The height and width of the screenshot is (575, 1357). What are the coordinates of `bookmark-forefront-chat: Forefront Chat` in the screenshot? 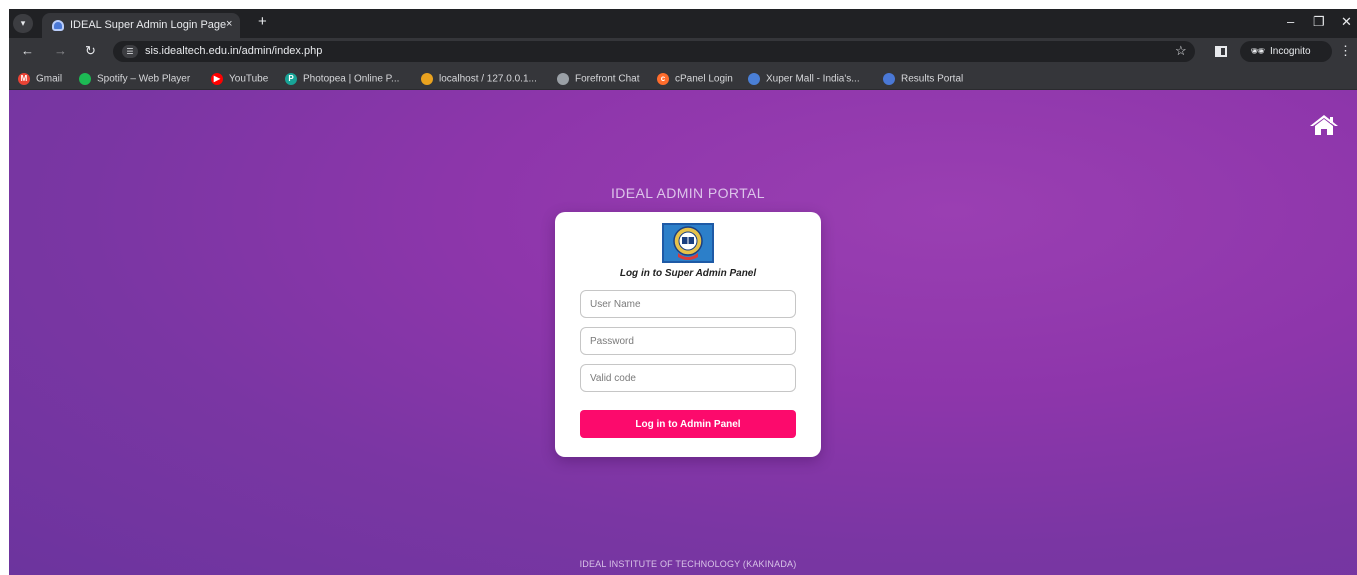 It's located at (598, 77).